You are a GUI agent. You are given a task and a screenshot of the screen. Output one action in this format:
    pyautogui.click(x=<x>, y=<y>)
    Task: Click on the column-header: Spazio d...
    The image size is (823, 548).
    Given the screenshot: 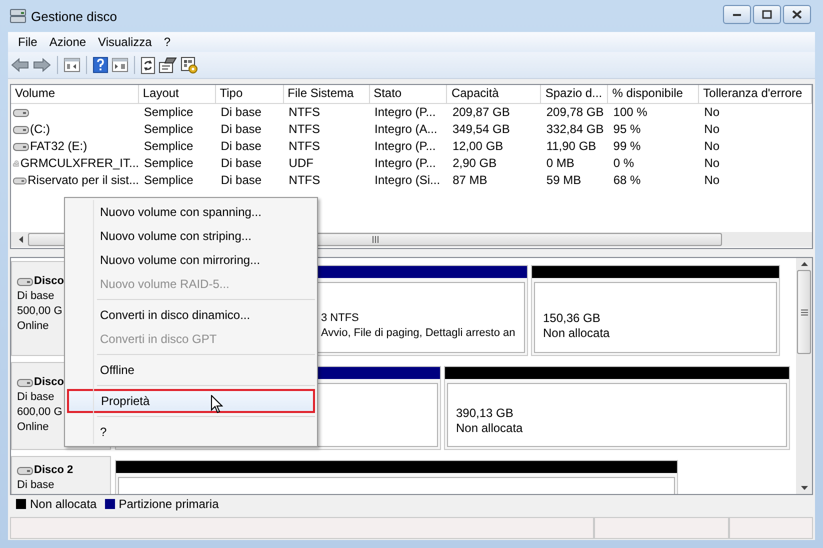 What is the action you would take?
    pyautogui.click(x=574, y=94)
    